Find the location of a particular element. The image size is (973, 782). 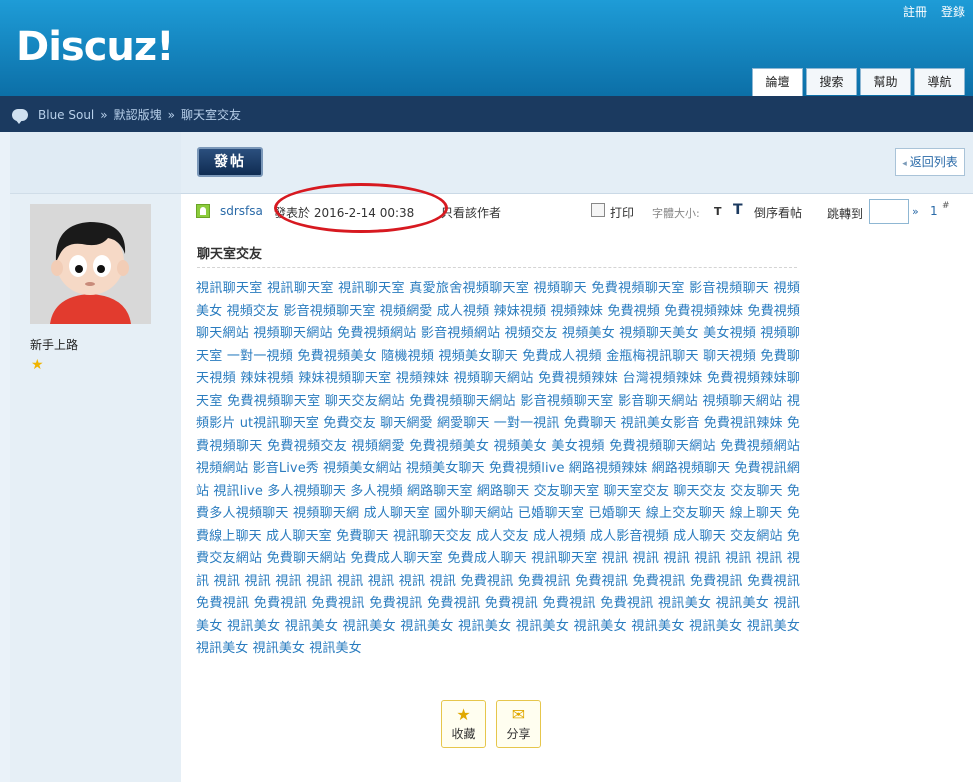

jump-go-button: » is located at coordinates (915, 211).